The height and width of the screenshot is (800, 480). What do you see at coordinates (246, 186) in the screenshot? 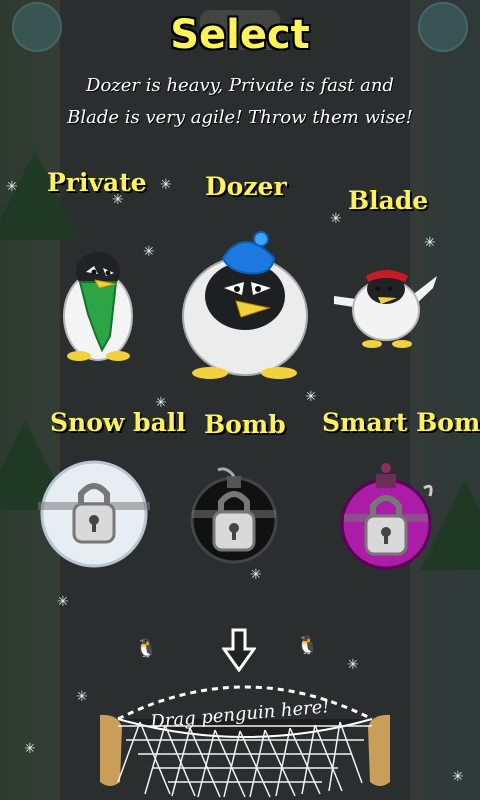
I see `dozer-label: Dozer` at bounding box center [246, 186].